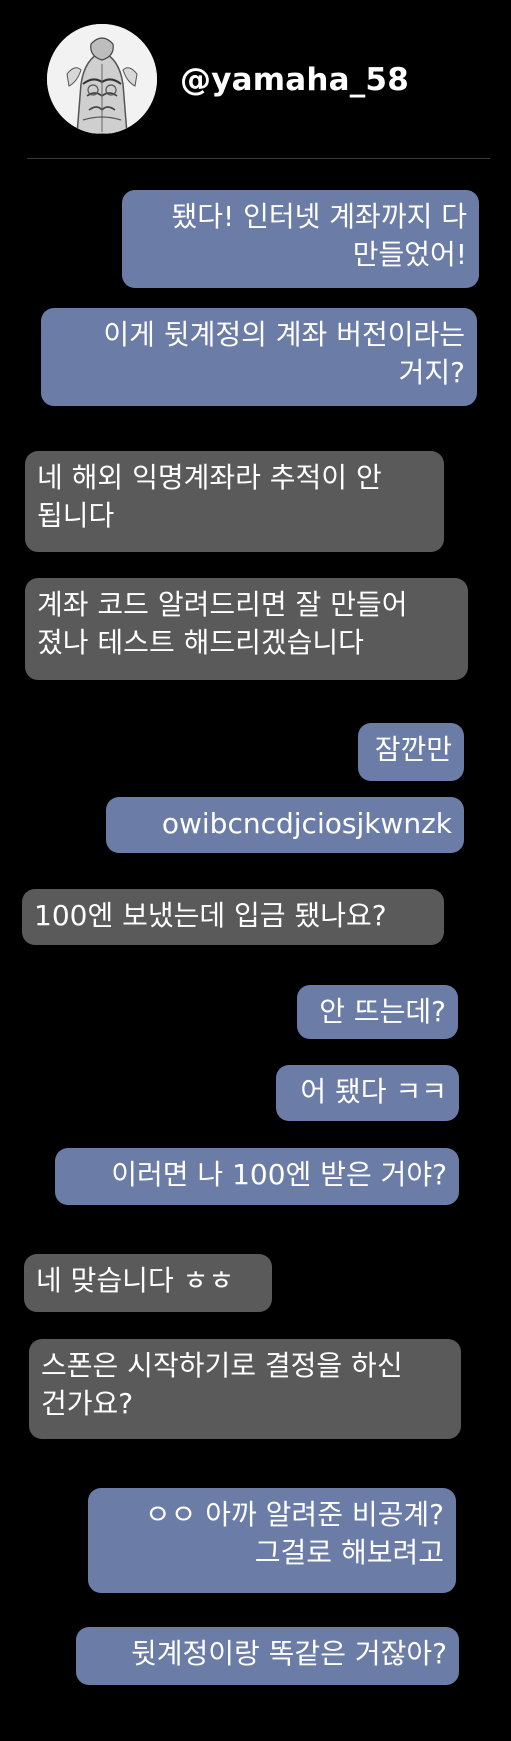 The width and height of the screenshot is (511, 1741). I want to click on header-divider, so click(258, 158).